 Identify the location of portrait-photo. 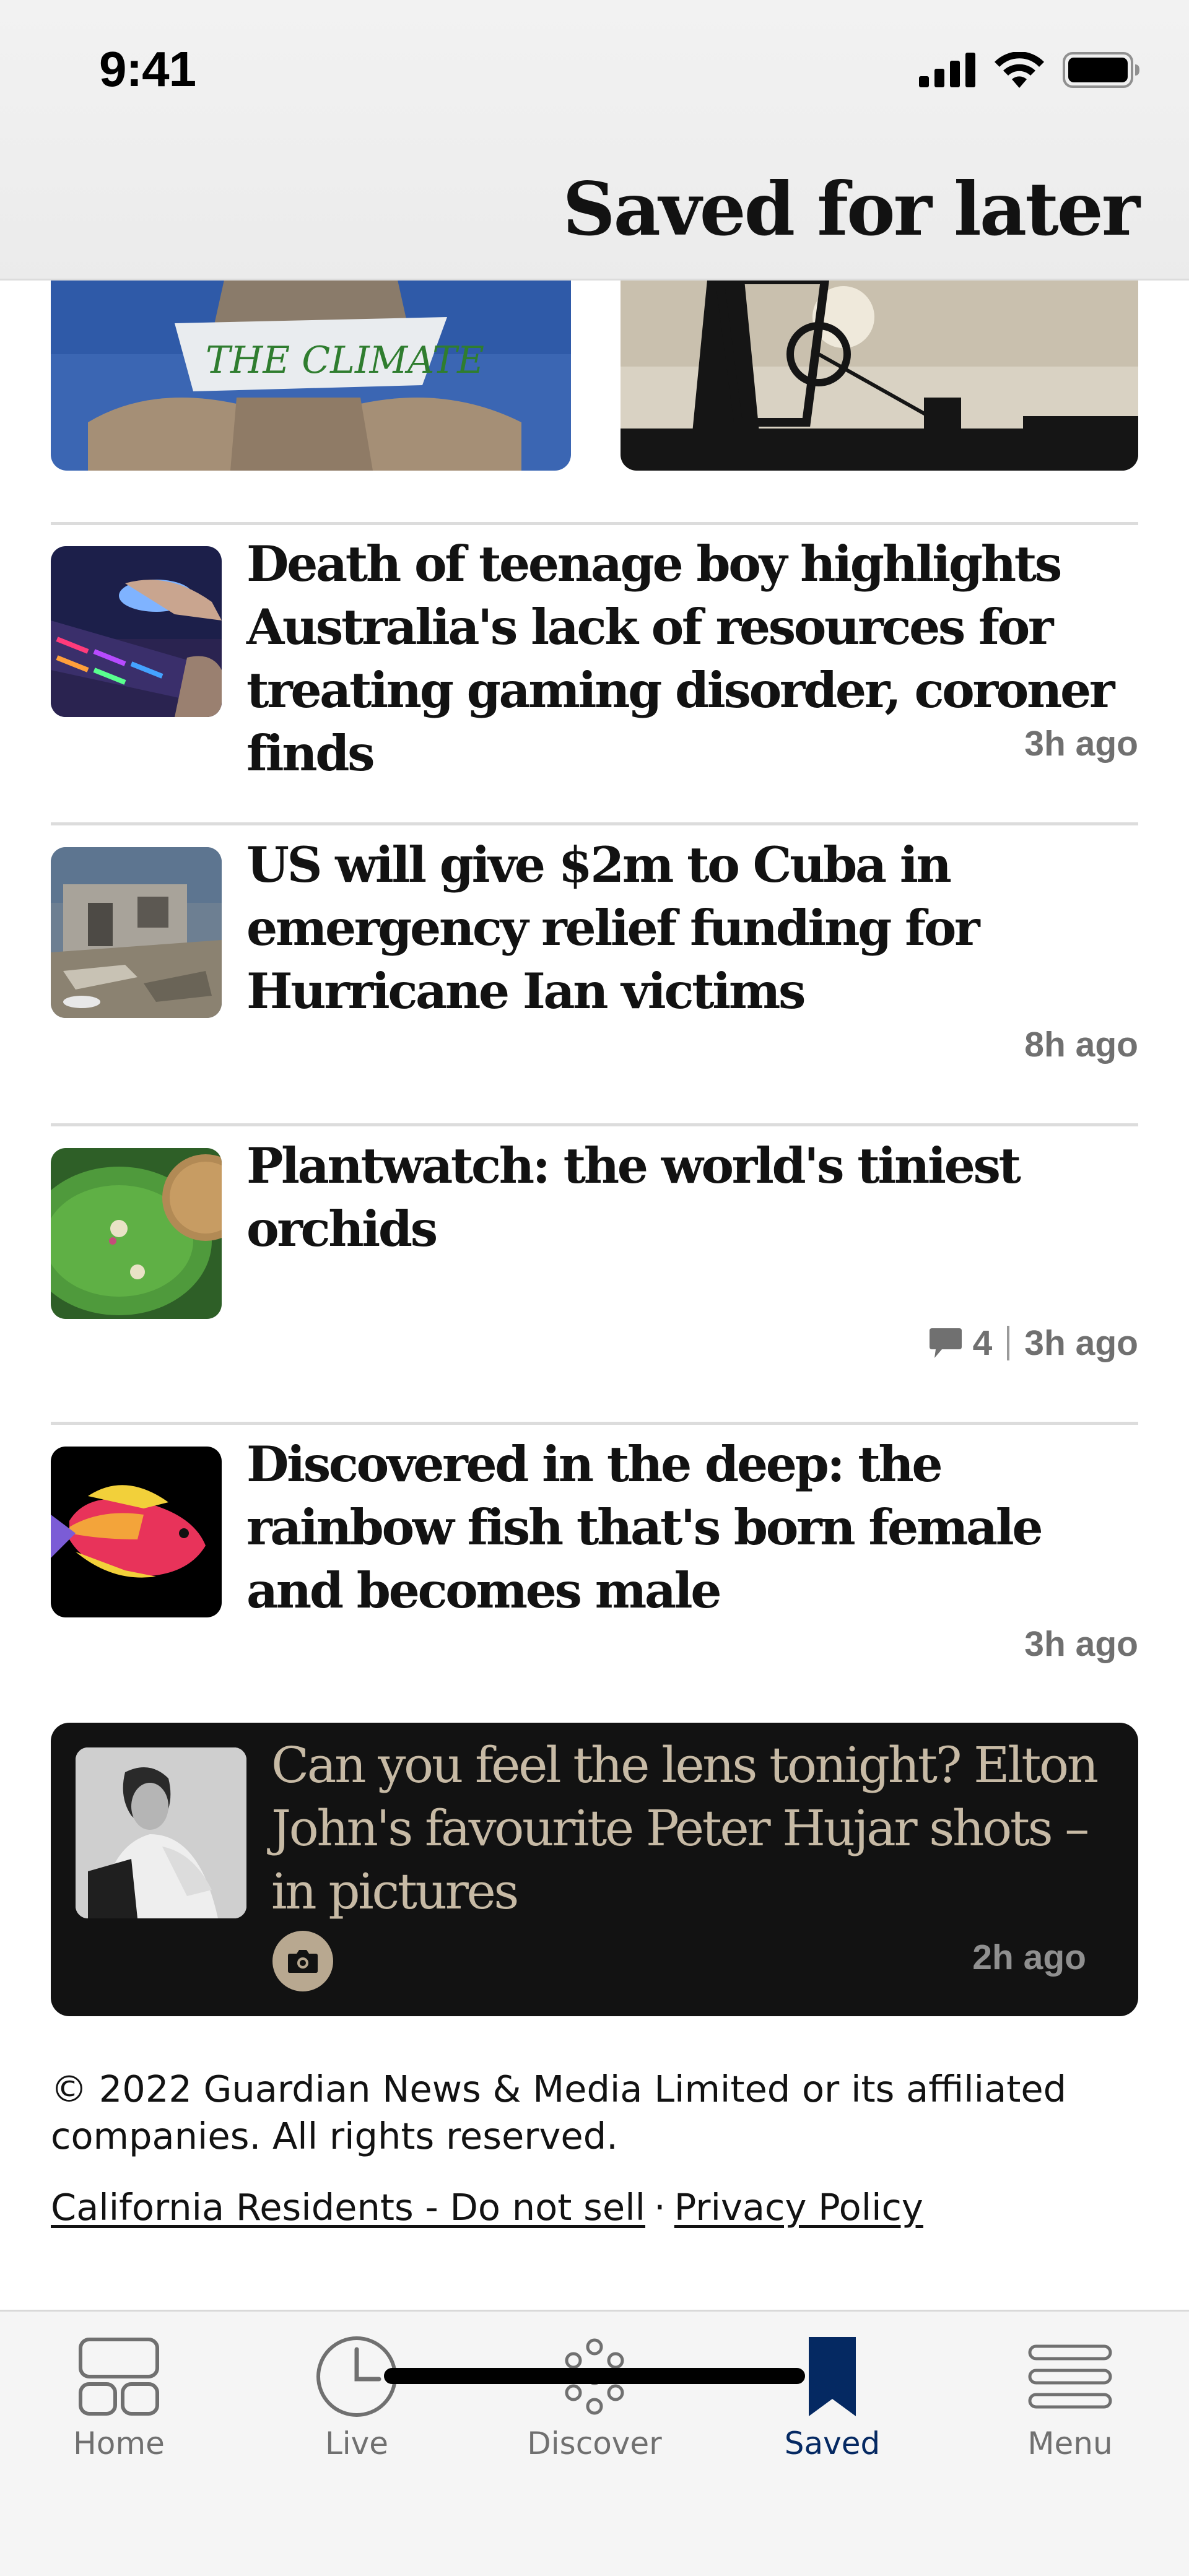
(161, 1832).